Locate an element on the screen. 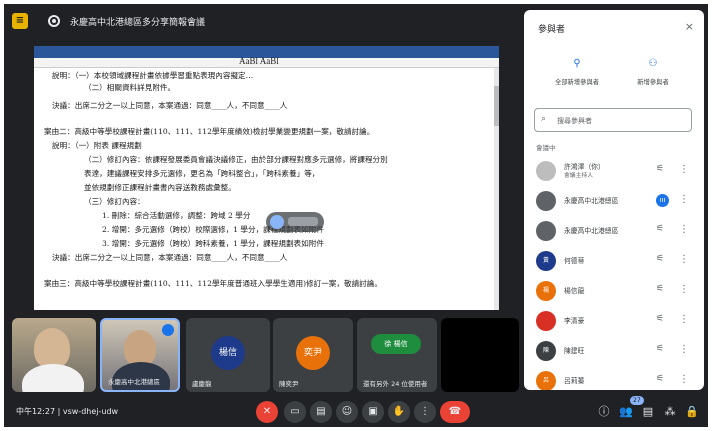 The height and width of the screenshot is (431, 712). tile-label: 陳奕尹 is located at coordinates (289, 384).